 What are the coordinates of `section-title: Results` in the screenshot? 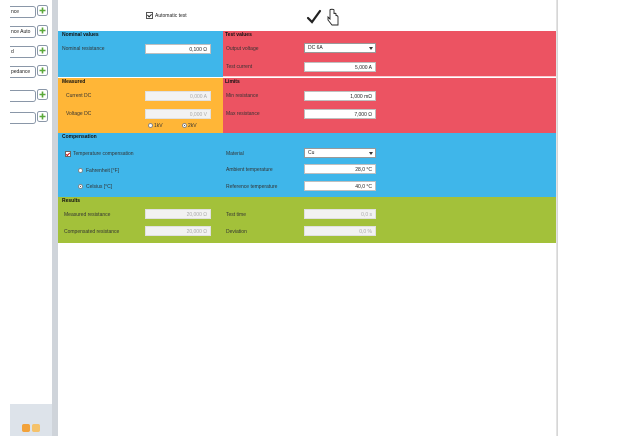 It's located at (71, 201).